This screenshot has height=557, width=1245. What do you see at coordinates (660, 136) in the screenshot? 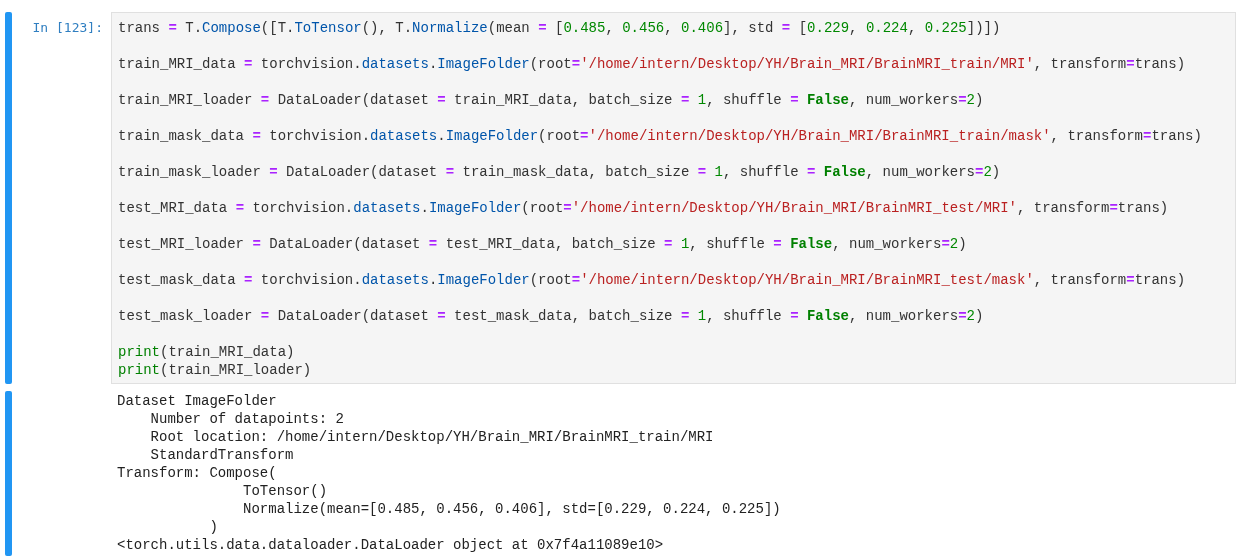
I see `code-line: train_mask_data = torchvision.datasets.ImageFolder(root='/home/intern/Desktop/YH/Brain_MRI/BrainMRI_train/mask', transform=trans)` at bounding box center [660, 136].